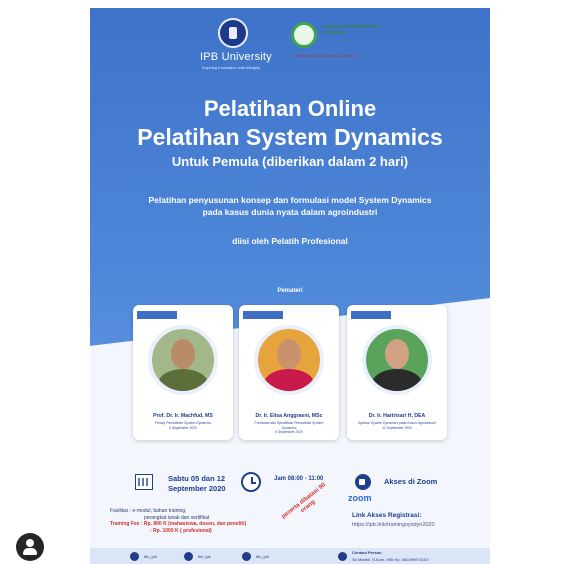 This screenshot has height=564, width=562. What do you see at coordinates (30, 543) in the screenshot?
I see `user-icon` at bounding box center [30, 543].